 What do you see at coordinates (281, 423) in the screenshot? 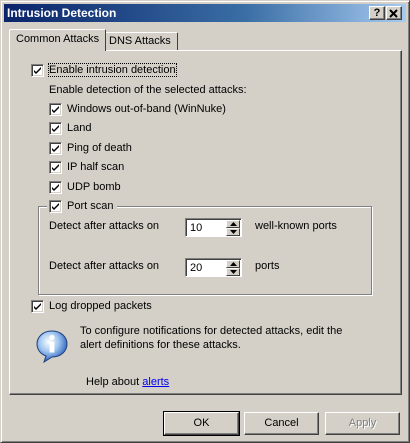
I see `cancel-button: Cancel` at bounding box center [281, 423].